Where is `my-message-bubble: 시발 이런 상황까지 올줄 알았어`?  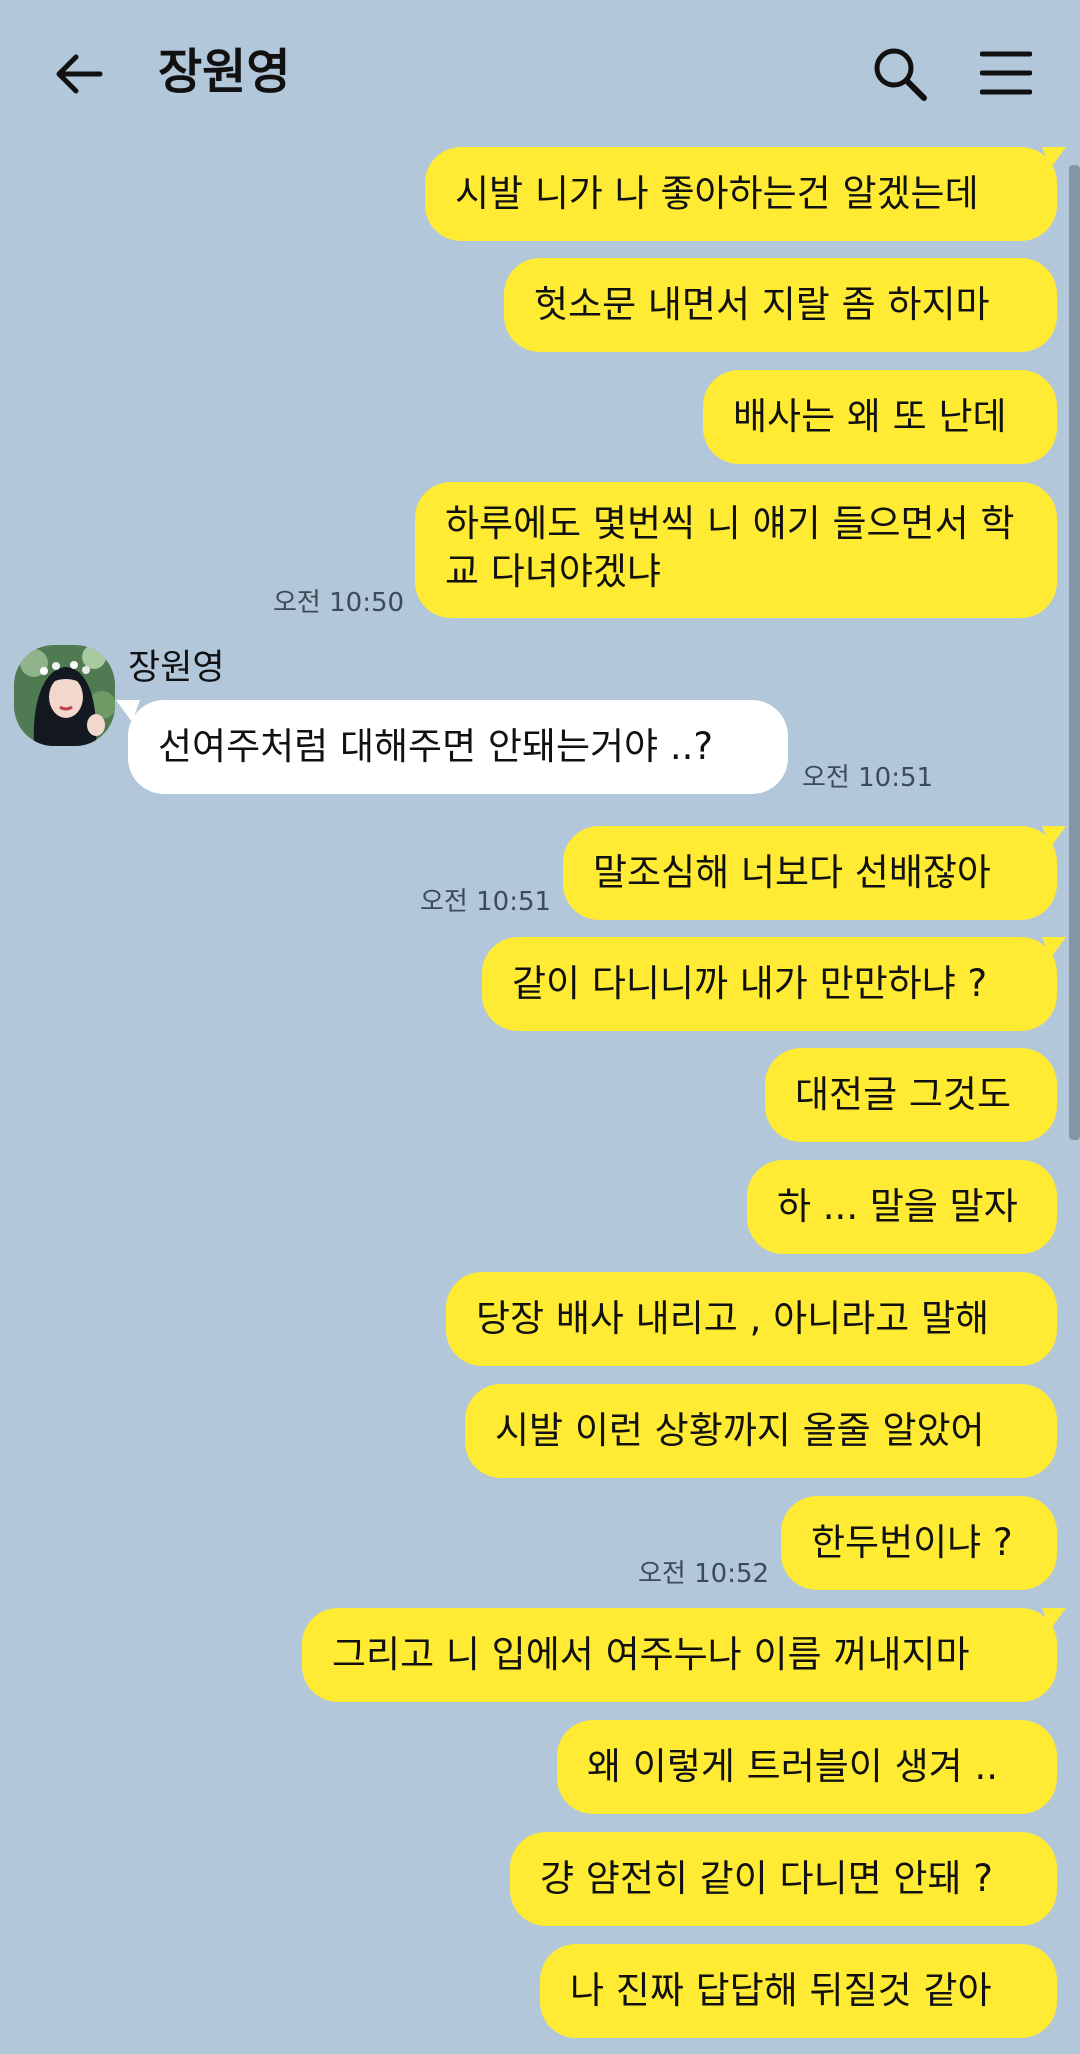 my-message-bubble: 시발 이런 상황까지 올줄 알았어 is located at coordinates (761, 1431).